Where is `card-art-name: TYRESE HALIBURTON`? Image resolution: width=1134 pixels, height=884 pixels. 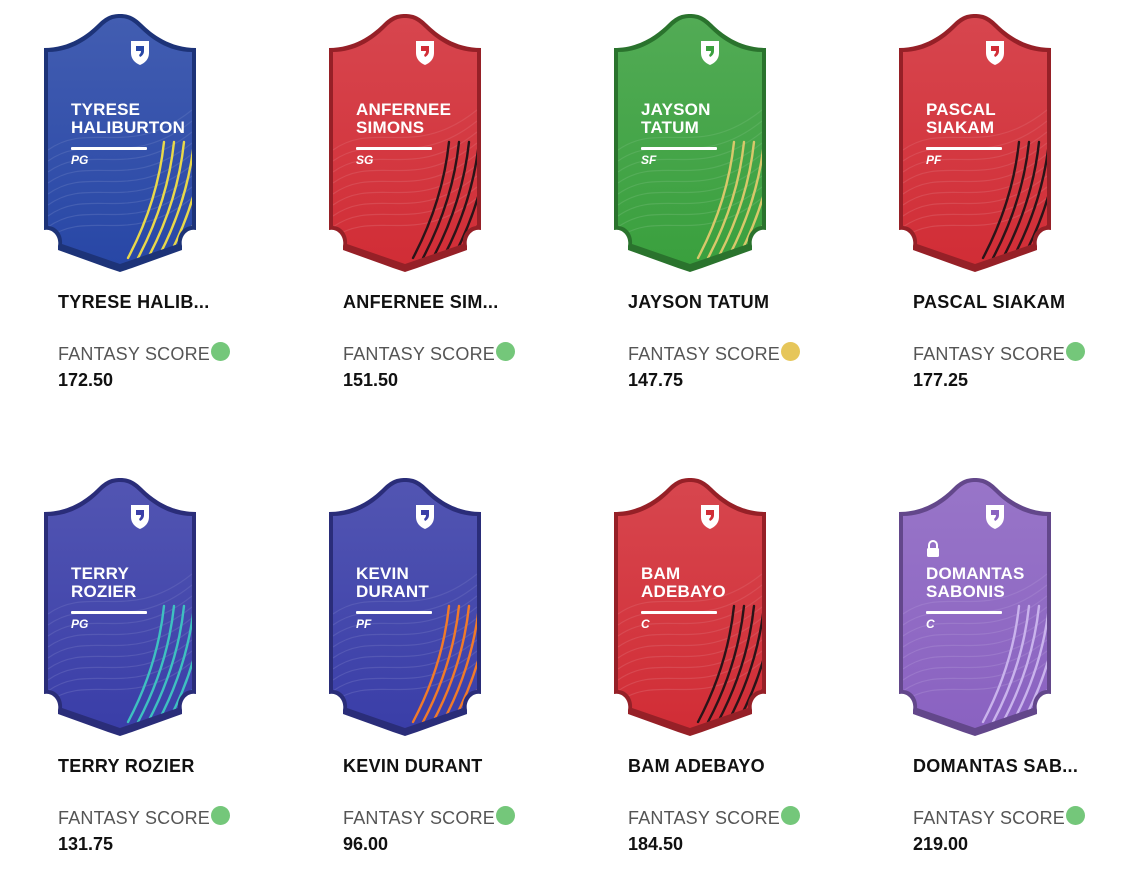
card-art-name: TYRESE HALIBURTON is located at coordinates (151, 119).